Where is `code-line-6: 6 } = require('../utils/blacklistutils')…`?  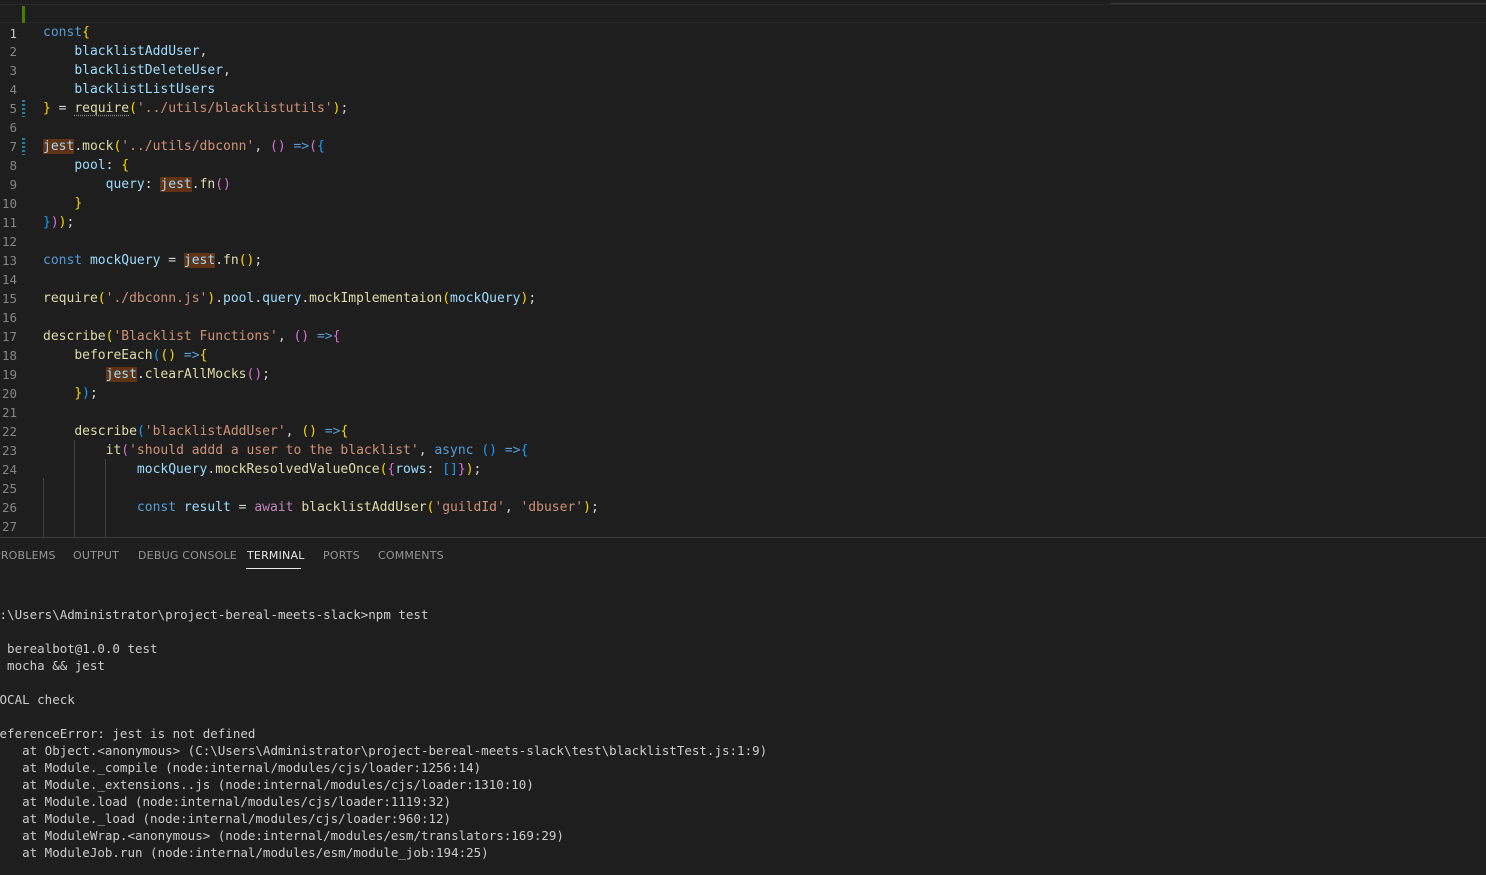
code-line-6: 6 } = require('../utils/blacklistutils')… is located at coordinates (743, 117).